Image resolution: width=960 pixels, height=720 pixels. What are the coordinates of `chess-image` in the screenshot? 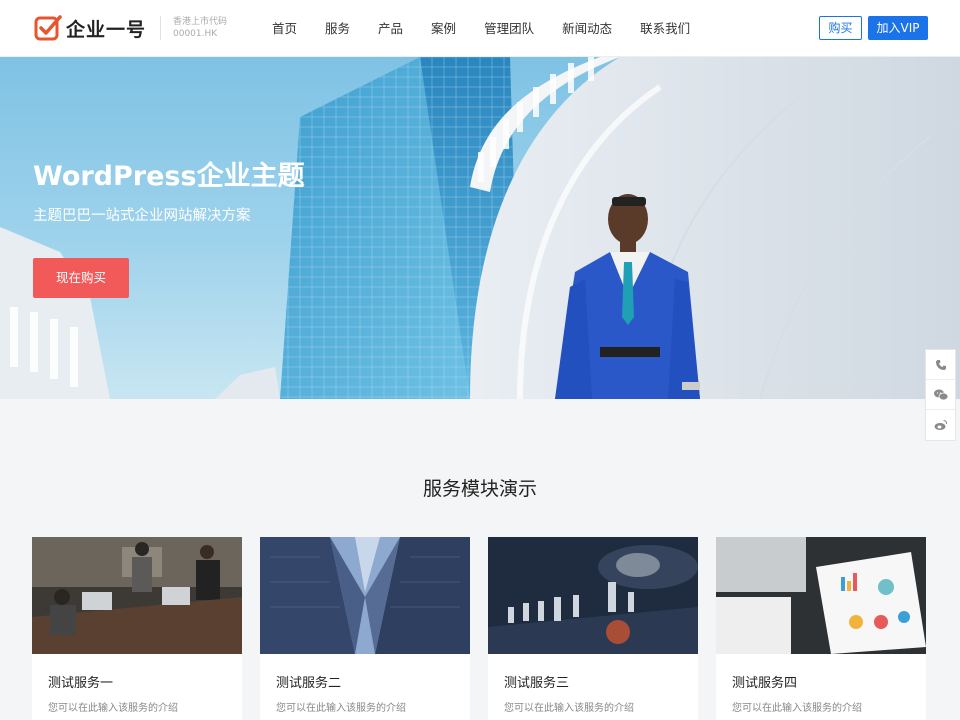 It's located at (593, 595).